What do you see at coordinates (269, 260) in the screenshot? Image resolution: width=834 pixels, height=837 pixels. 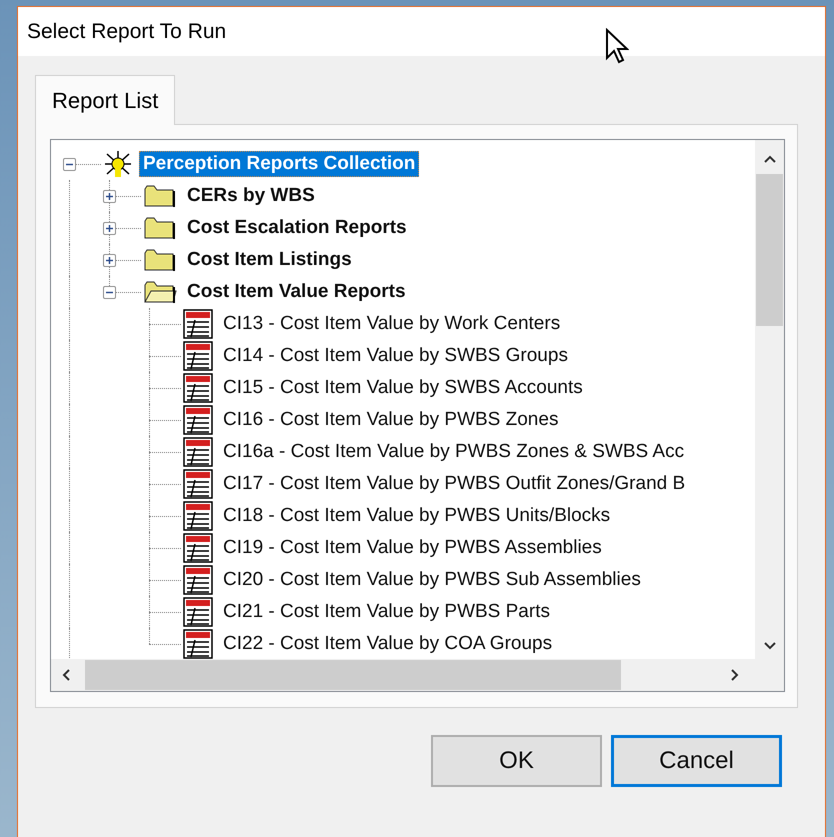 I see `tree-item: Cost Item Listings` at bounding box center [269, 260].